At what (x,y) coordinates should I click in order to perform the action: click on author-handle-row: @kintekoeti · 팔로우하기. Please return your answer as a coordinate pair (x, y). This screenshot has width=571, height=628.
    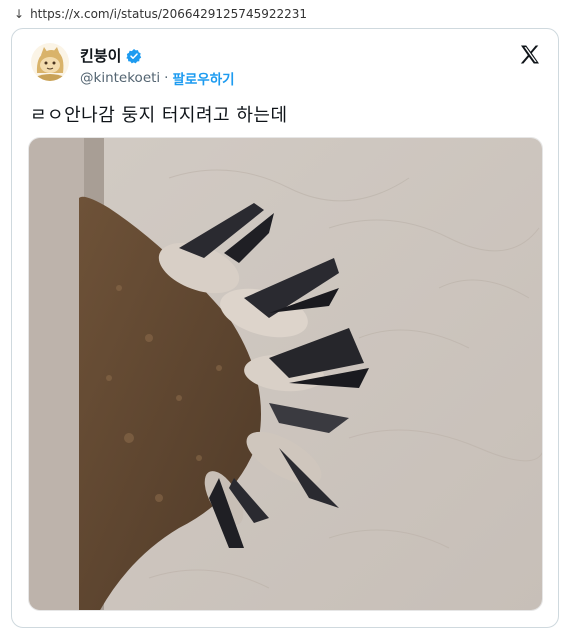
    Looking at the image, I should click on (157, 78).